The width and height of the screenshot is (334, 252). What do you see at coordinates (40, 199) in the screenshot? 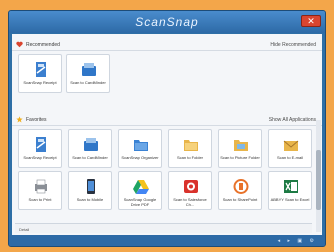
I see `tile-label: Scan to Print` at bounding box center [40, 199].